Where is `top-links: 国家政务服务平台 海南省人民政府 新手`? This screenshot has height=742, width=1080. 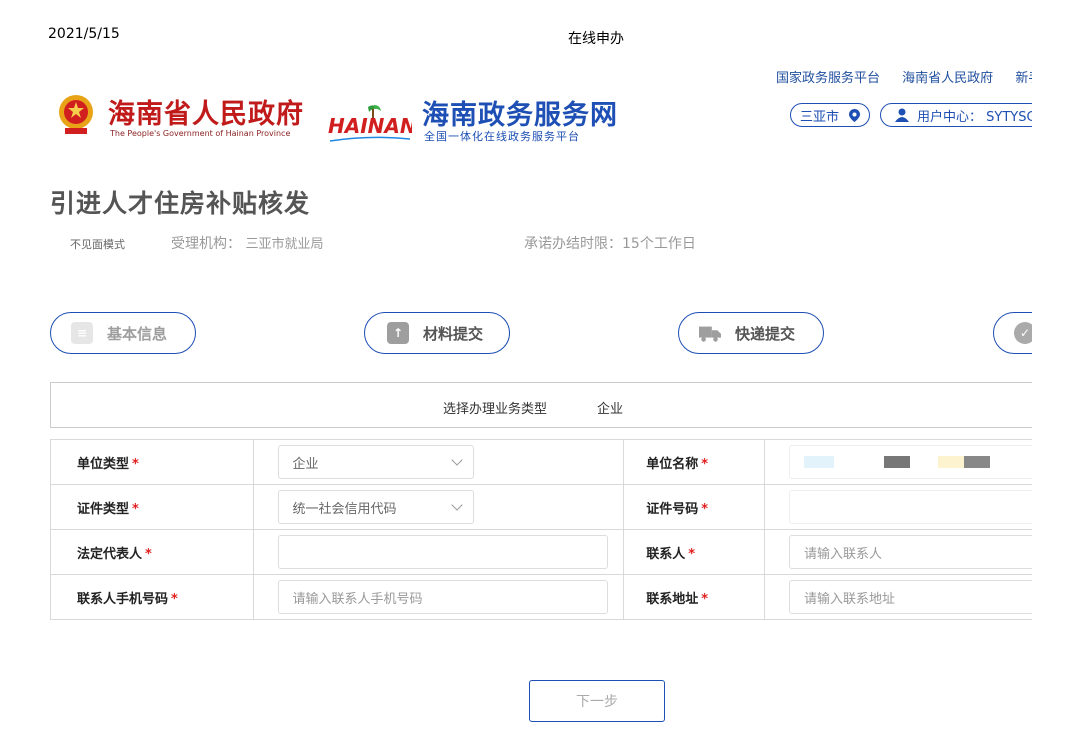
top-links: 国家政务服务平台 海南省人民政府 新手 is located at coordinates (904, 76).